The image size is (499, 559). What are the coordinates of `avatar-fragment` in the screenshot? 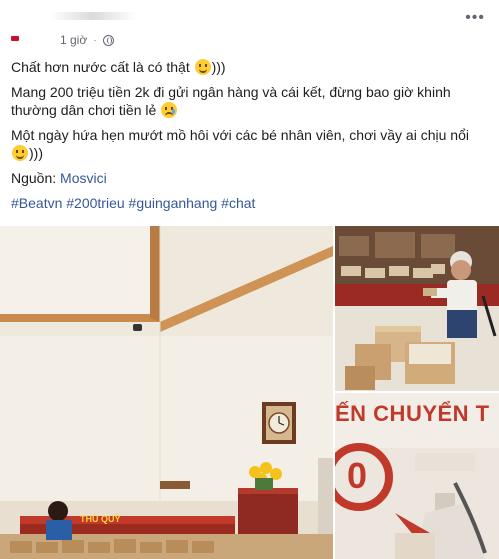 It's located at (15, 38).